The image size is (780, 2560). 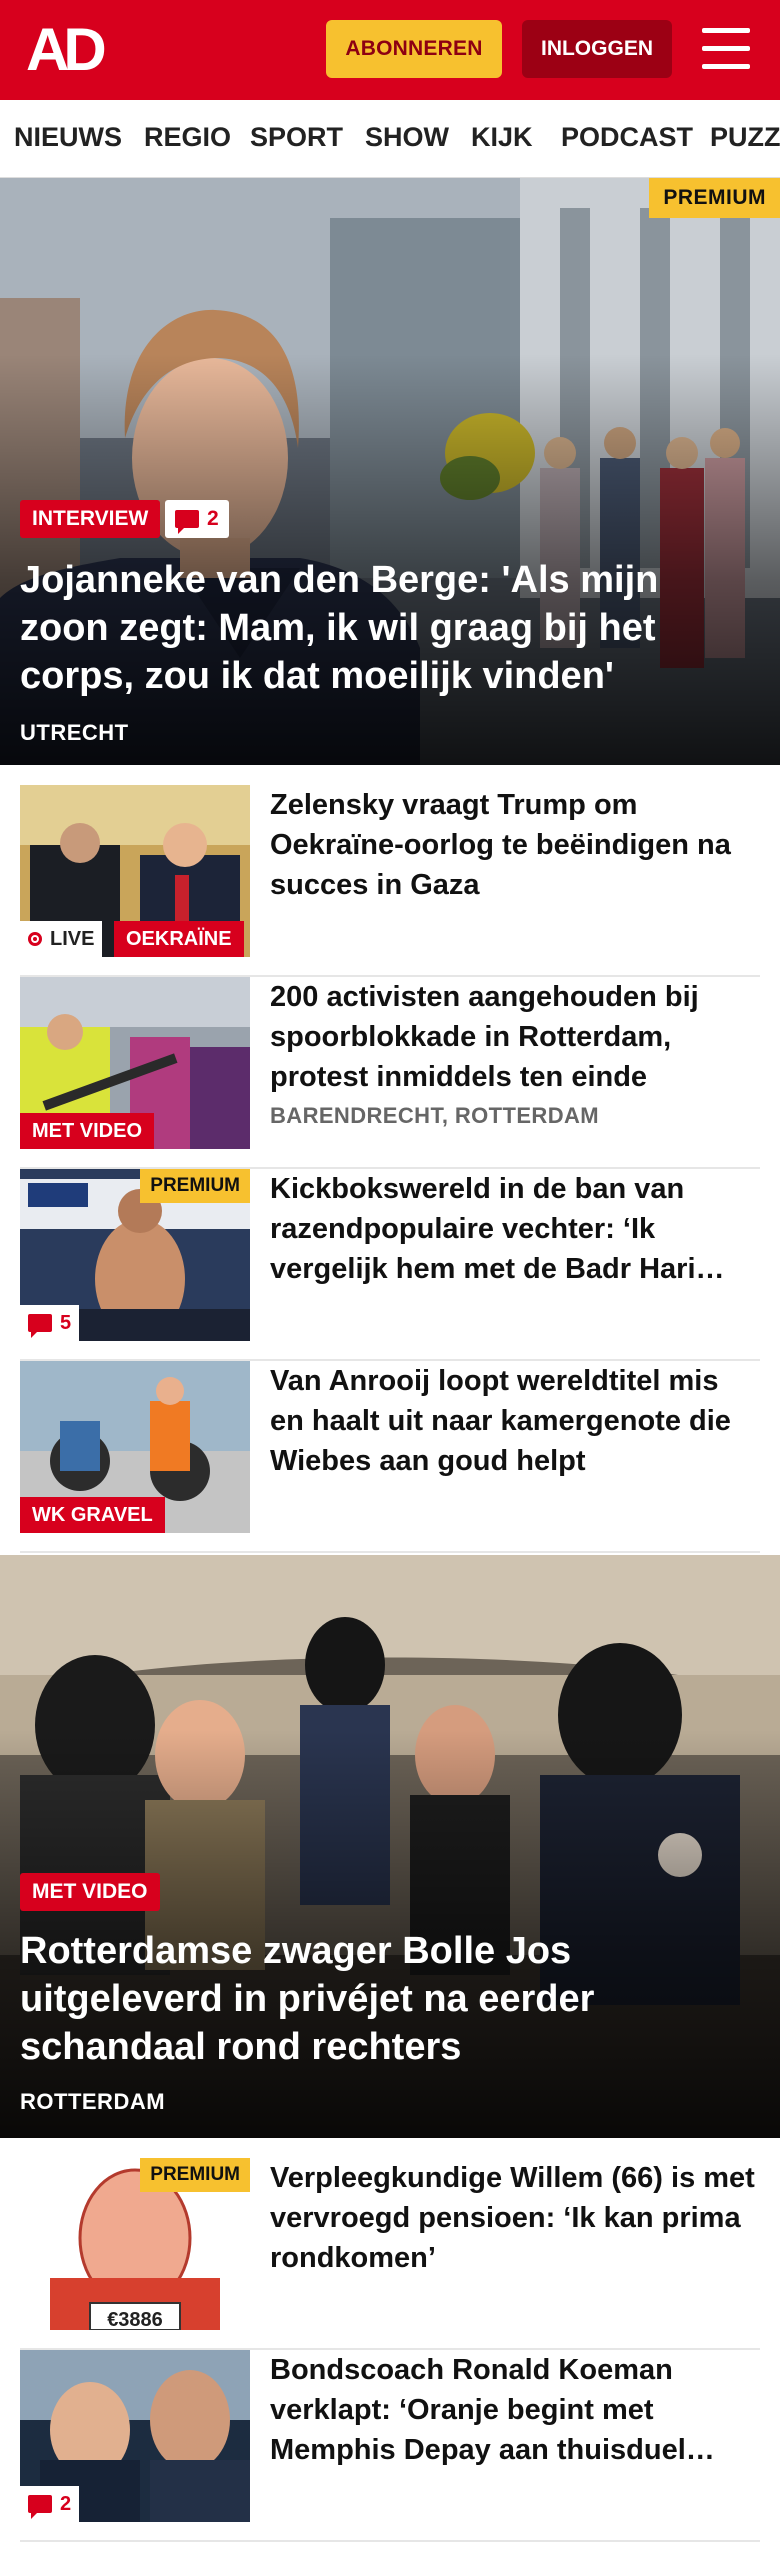 What do you see at coordinates (135, 1255) in the screenshot?
I see `article-thumbnail: PREMIUM 5` at bounding box center [135, 1255].